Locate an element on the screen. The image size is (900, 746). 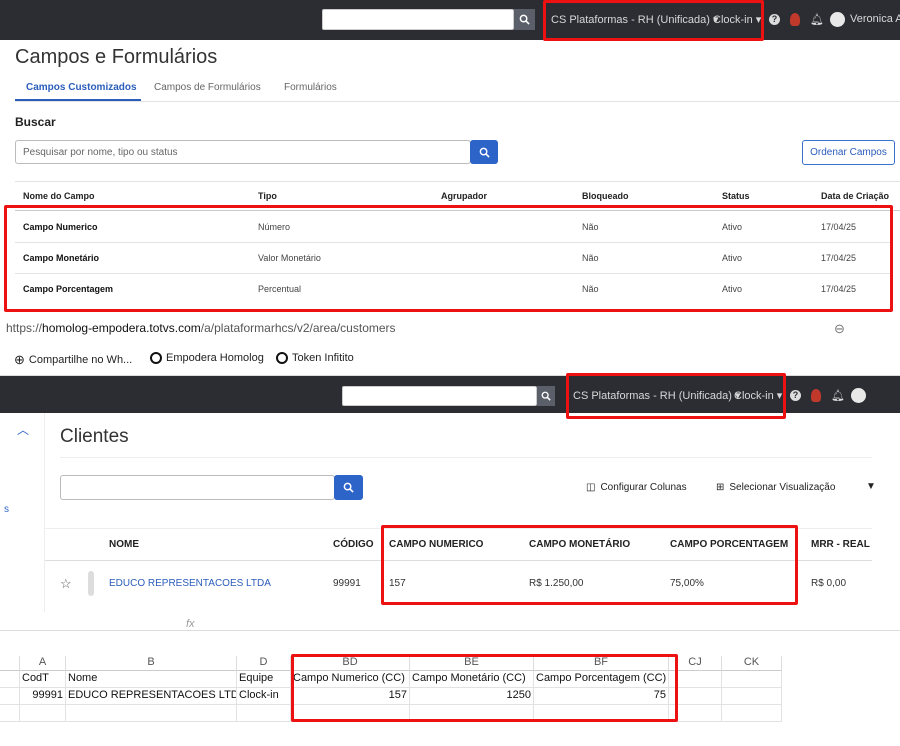
formula-bar-fx: fx is located at coordinates (190, 624).